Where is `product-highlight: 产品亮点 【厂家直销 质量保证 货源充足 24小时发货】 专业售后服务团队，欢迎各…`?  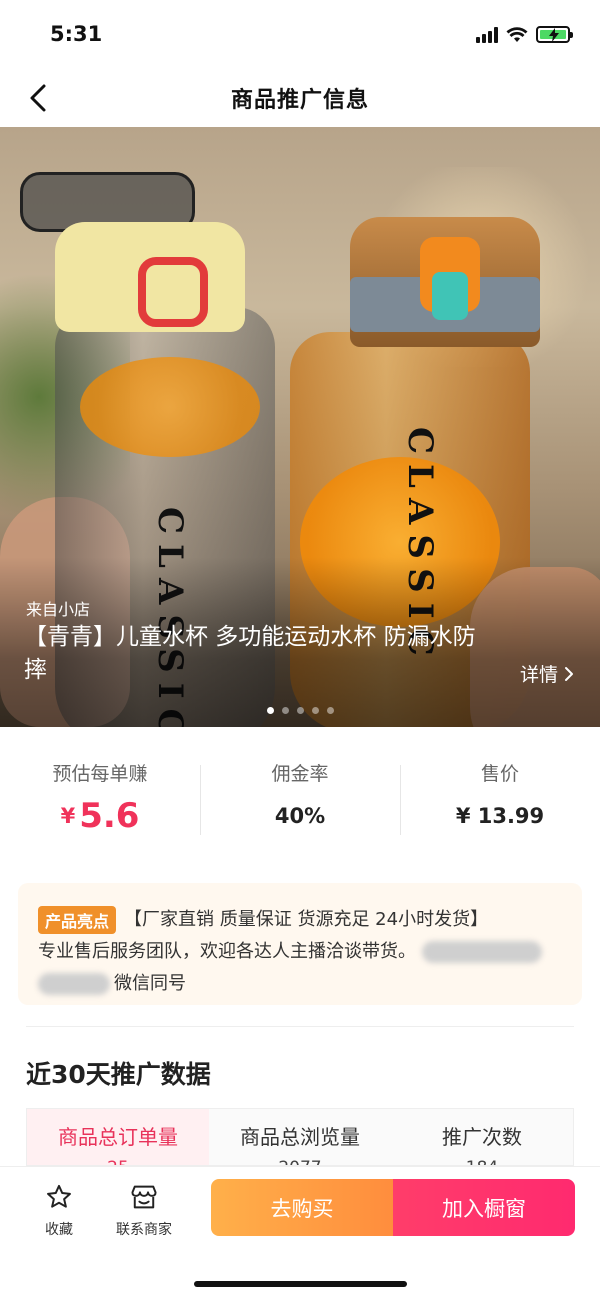
product-highlight: 产品亮点 【厂家直销 质量保证 货源充足 24小时发货】 专业售后服务团队，欢迎各… is located at coordinates (300, 944).